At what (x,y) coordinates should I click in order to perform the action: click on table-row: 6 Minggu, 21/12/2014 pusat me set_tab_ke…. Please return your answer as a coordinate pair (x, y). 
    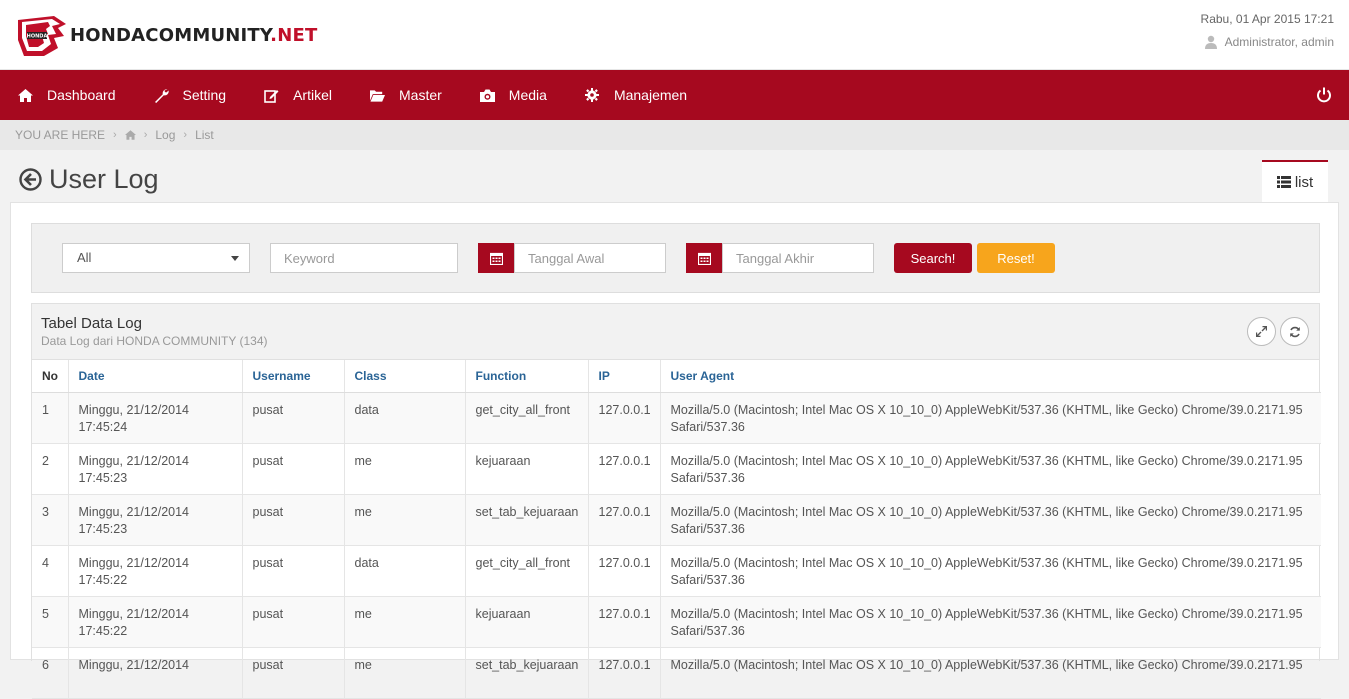
    Looking at the image, I should click on (676, 673).